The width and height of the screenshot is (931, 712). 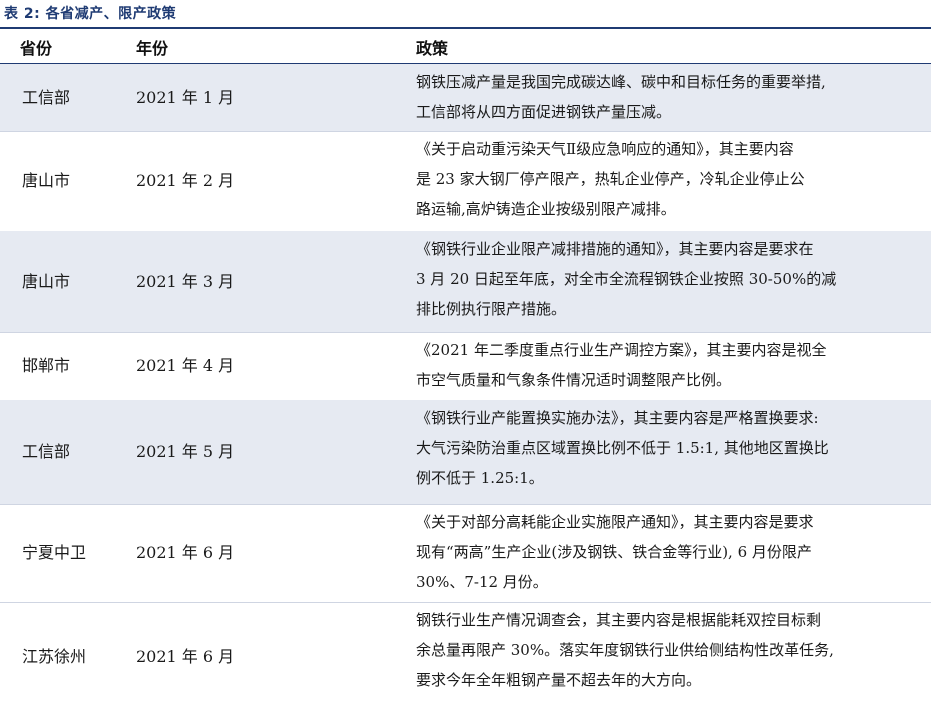 What do you see at coordinates (185, 451) in the screenshot?
I see `cell-date: 2021 年 5 月` at bounding box center [185, 451].